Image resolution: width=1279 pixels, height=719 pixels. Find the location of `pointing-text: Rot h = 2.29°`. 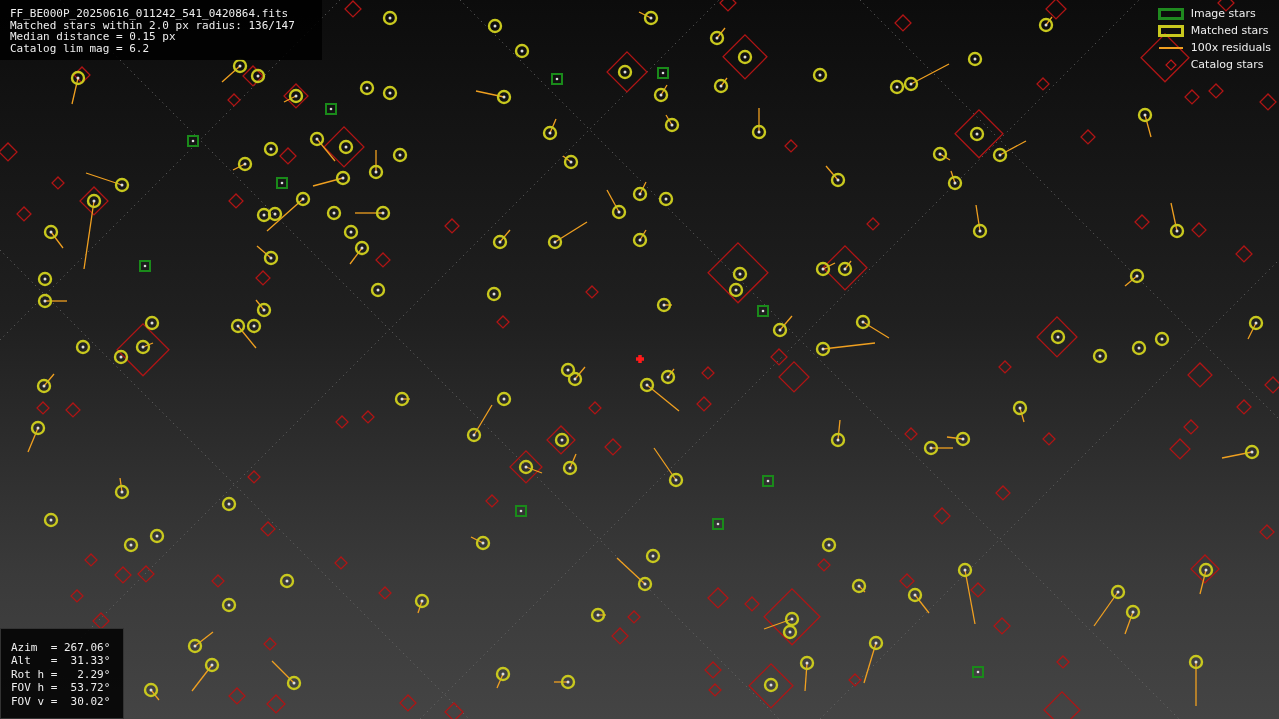

pointing-text: Rot h = 2.29° is located at coordinates (61, 674).